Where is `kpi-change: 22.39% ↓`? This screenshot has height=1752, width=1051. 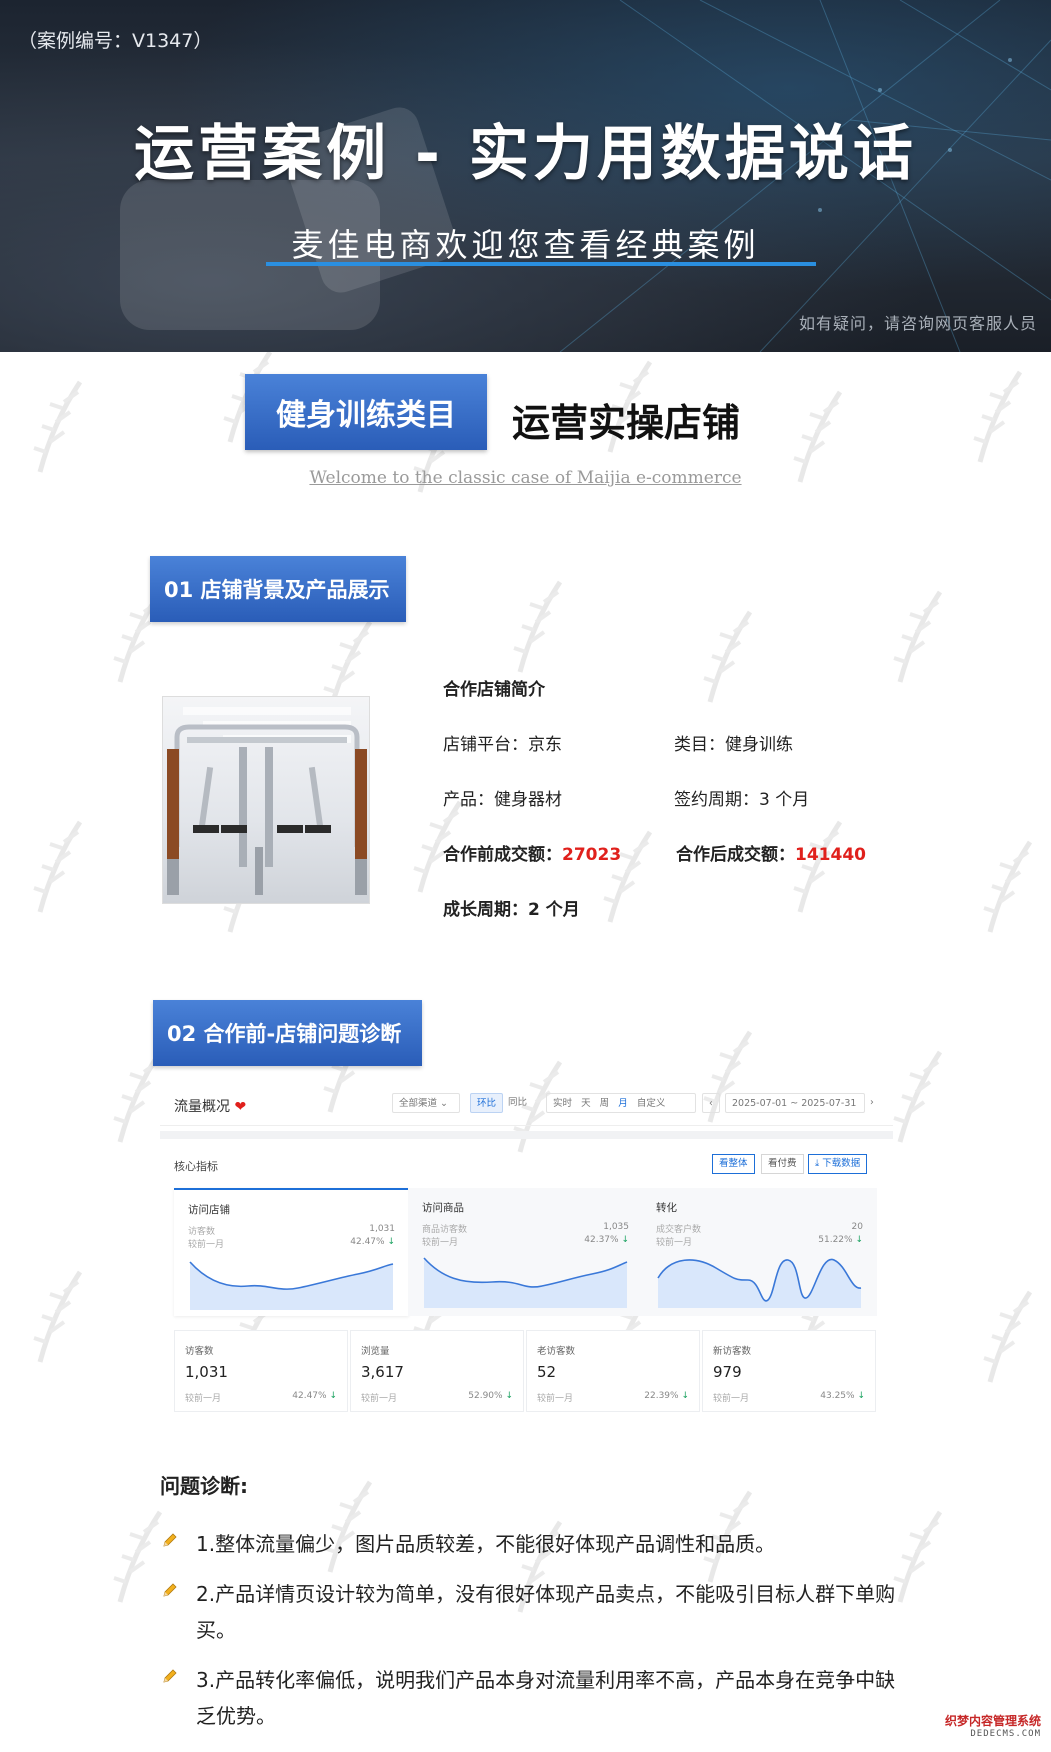
kpi-change: 22.39% ↓ is located at coordinates (666, 1396).